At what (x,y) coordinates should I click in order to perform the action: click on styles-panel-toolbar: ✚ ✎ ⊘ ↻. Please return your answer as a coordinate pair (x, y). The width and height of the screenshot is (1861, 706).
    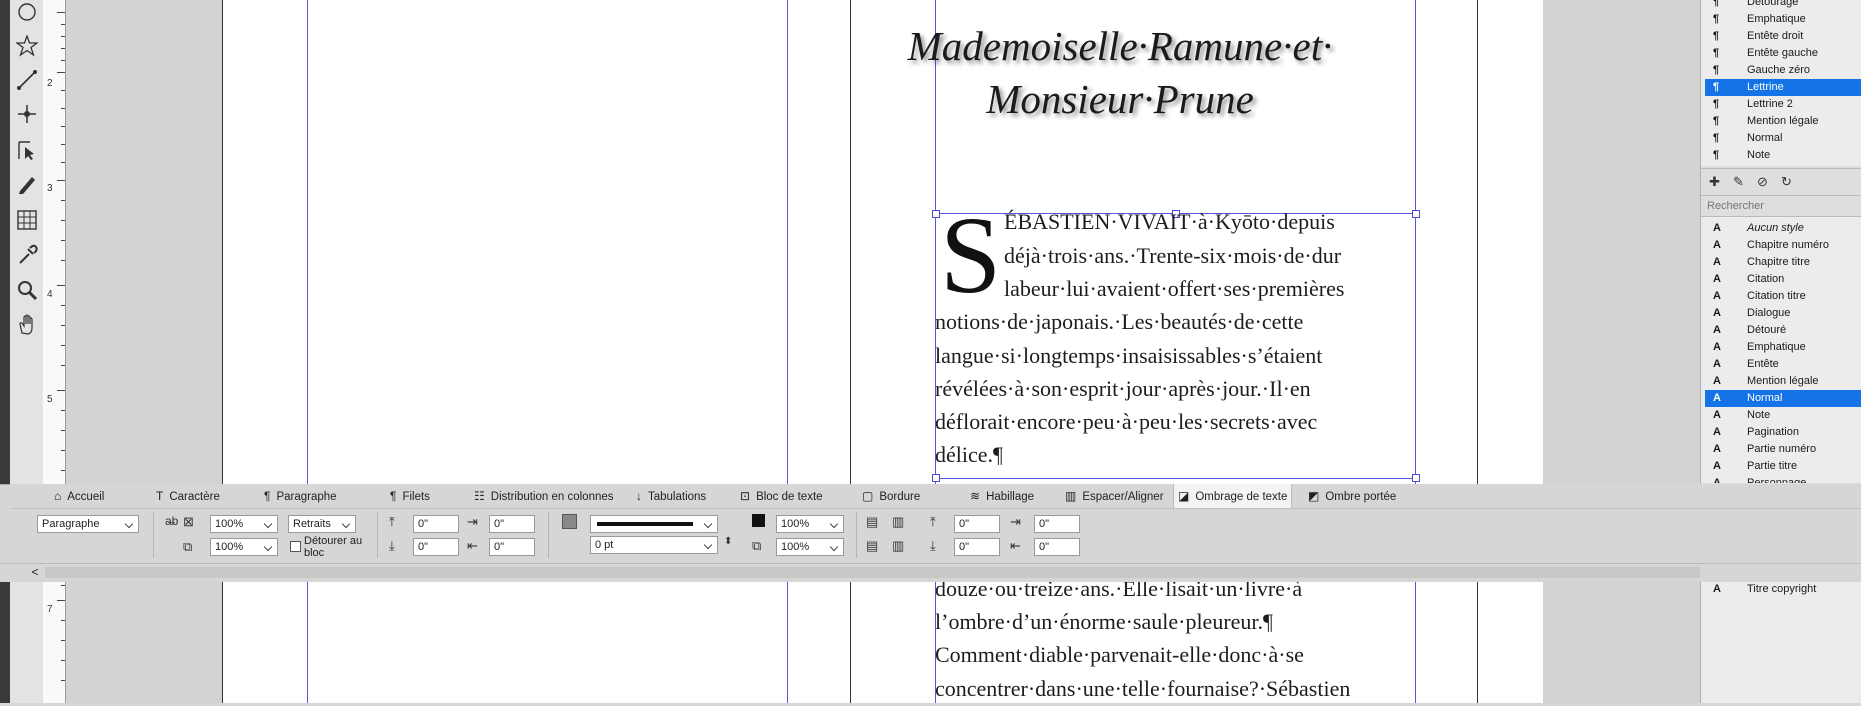
    Looking at the image, I should click on (1781, 182).